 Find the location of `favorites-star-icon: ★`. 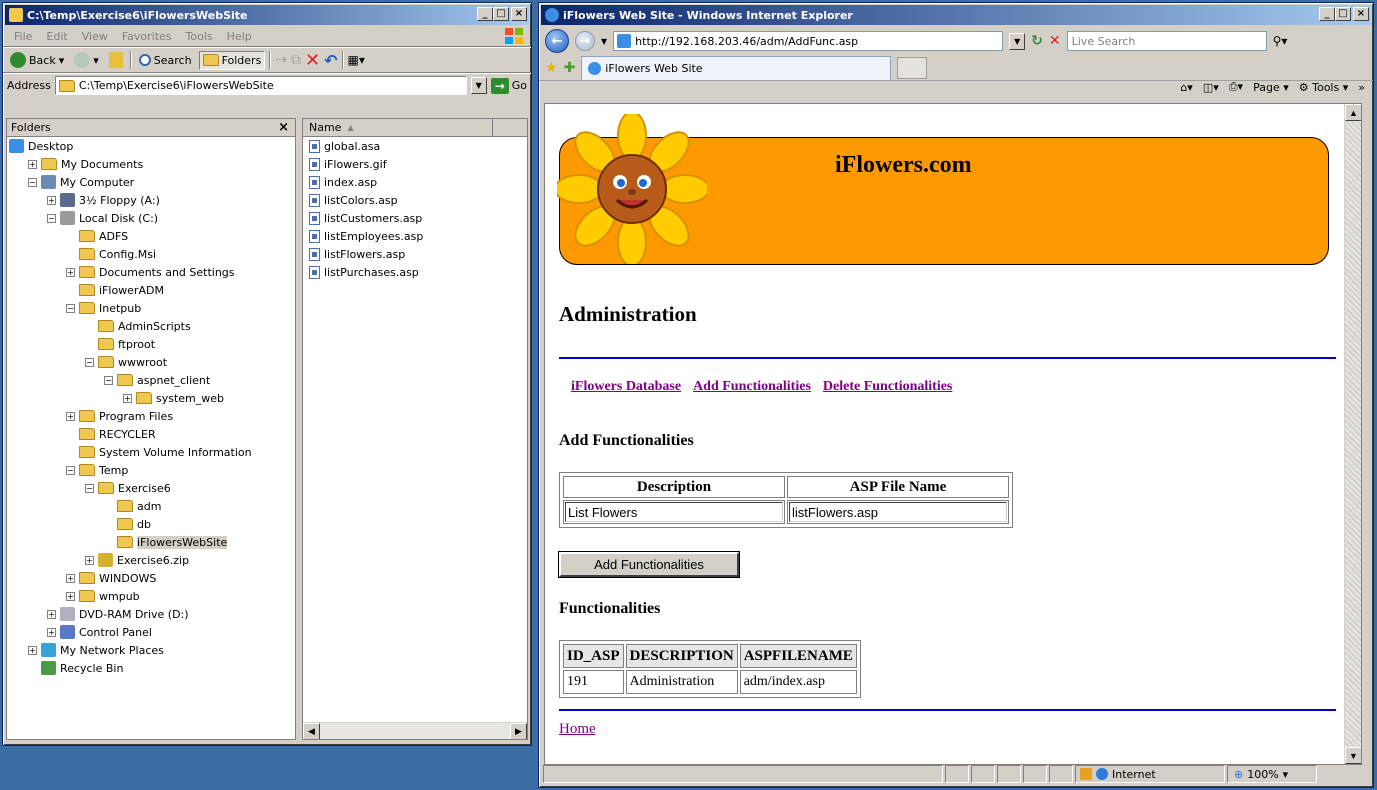

favorites-star-icon: ★ is located at coordinates (551, 68).